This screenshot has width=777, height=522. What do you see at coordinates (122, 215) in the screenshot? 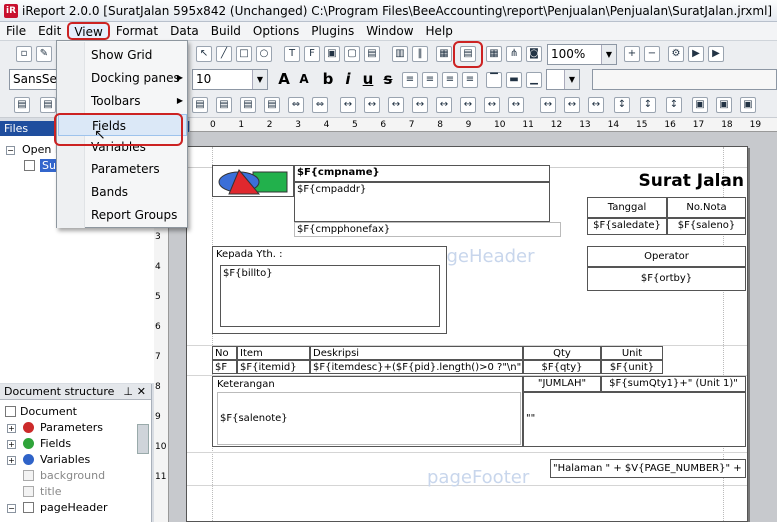
I see `menu-item-report-groups: Report Groups` at bounding box center [122, 215].